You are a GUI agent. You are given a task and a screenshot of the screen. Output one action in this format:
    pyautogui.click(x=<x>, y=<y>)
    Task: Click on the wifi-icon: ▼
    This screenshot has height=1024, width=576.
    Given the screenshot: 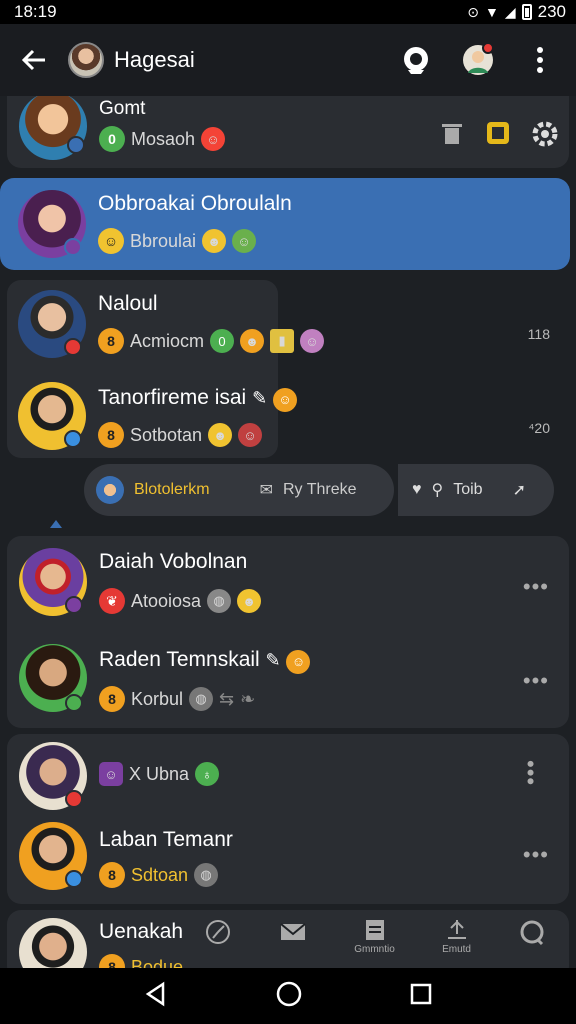 What is the action you would take?
    pyautogui.click(x=491, y=12)
    